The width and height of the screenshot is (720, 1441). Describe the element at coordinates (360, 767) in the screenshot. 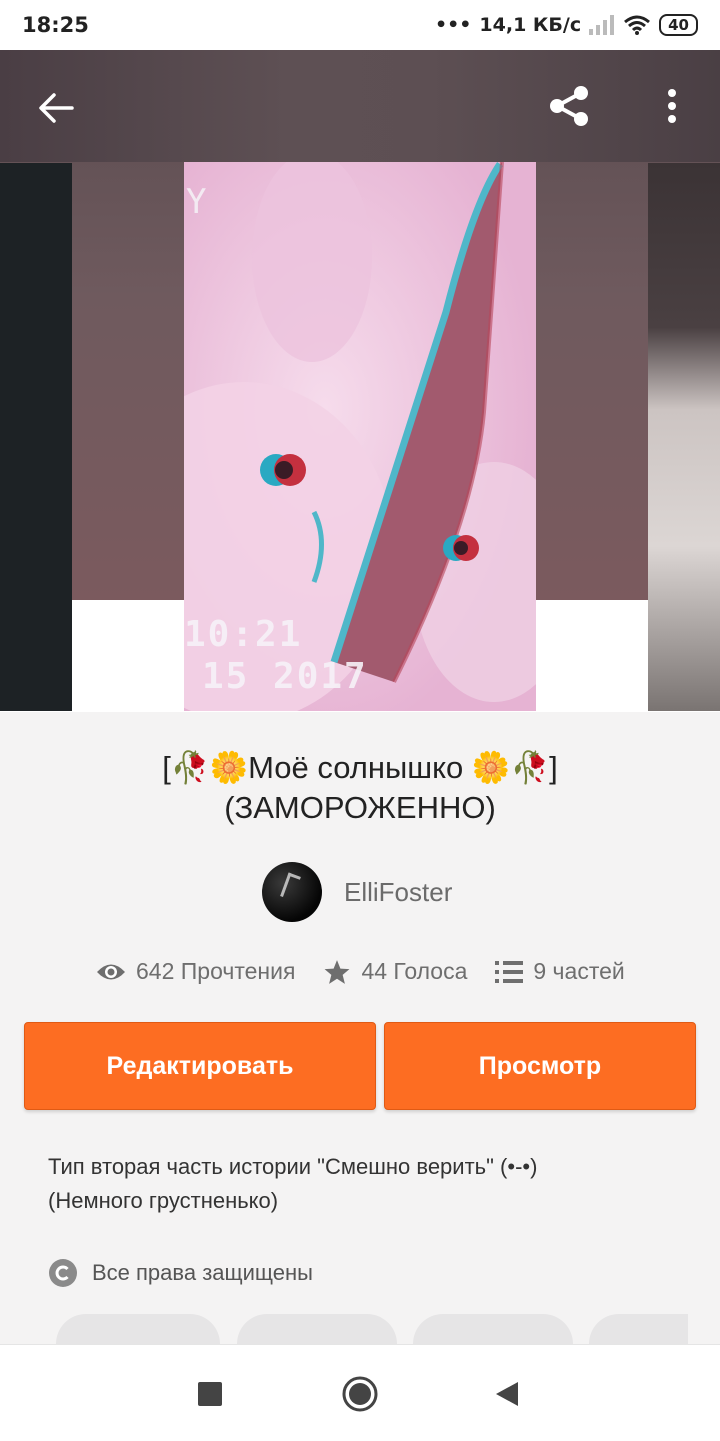

I see `story-title-line1: [🥀🌼Моё солнышко 🌼🥀]` at that location.